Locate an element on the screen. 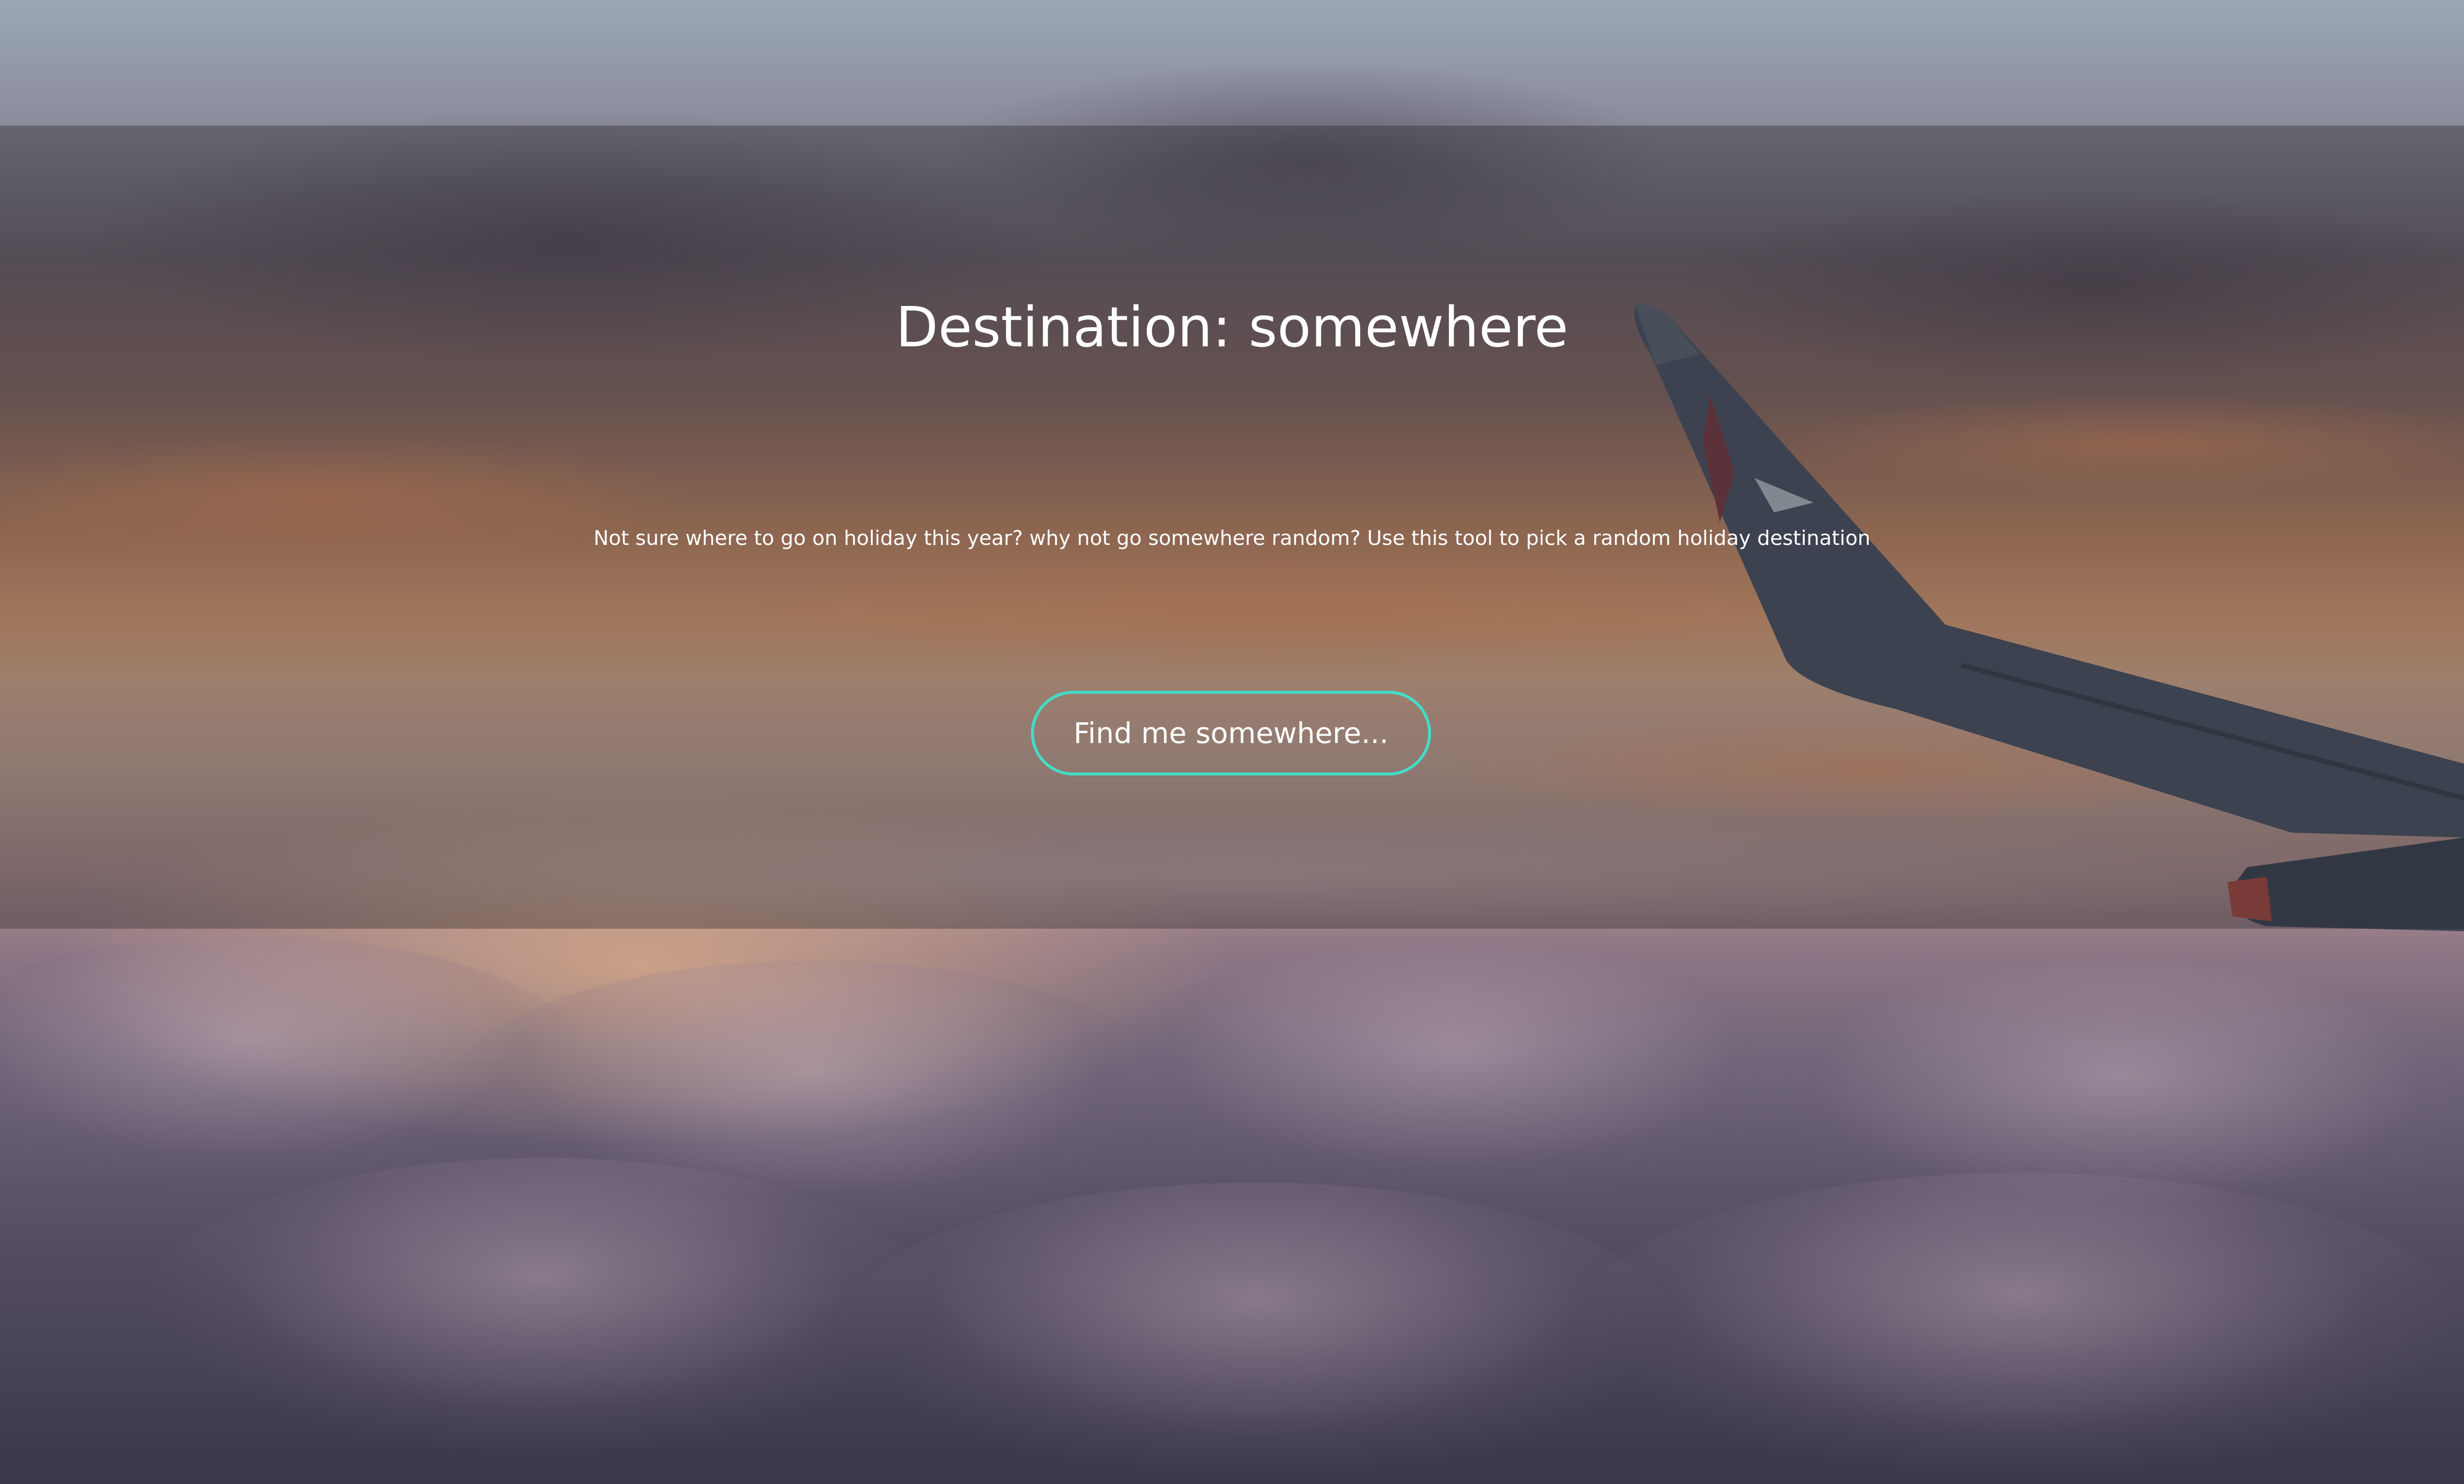 The image size is (2464, 1484). page-title: Destination: somewhere is located at coordinates (1232, 328).